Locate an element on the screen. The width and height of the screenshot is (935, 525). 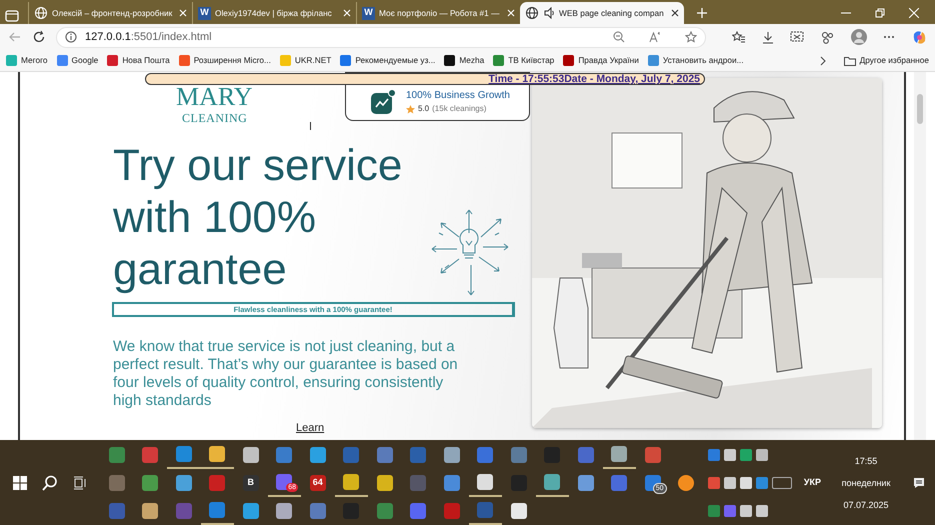
clock-banner: Time - 17:55:53Date - Monday, July 7, 2025 is located at coordinates (425, 79).